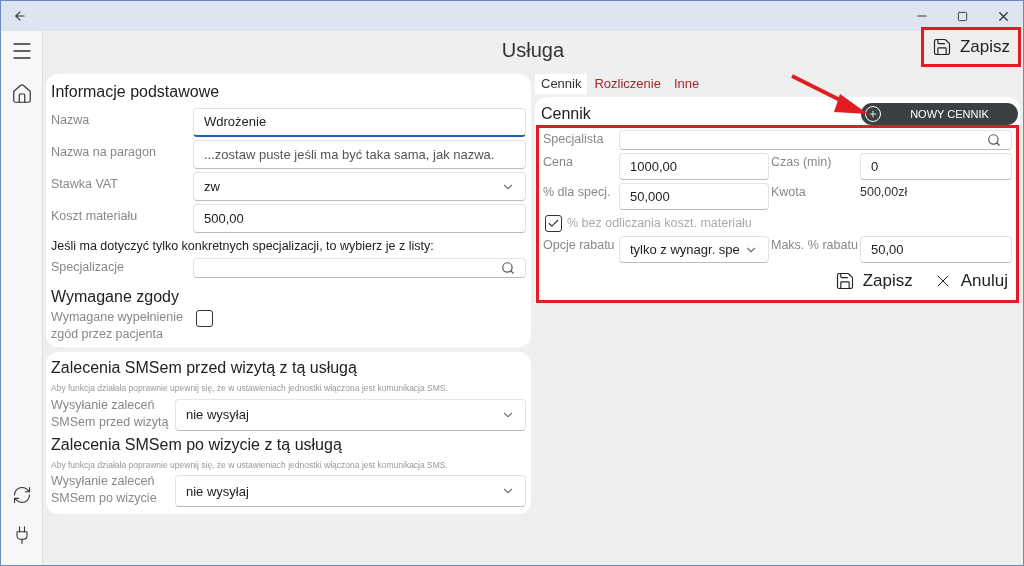 The width and height of the screenshot is (1024, 566). I want to click on field-label: Kwota, so click(788, 192).